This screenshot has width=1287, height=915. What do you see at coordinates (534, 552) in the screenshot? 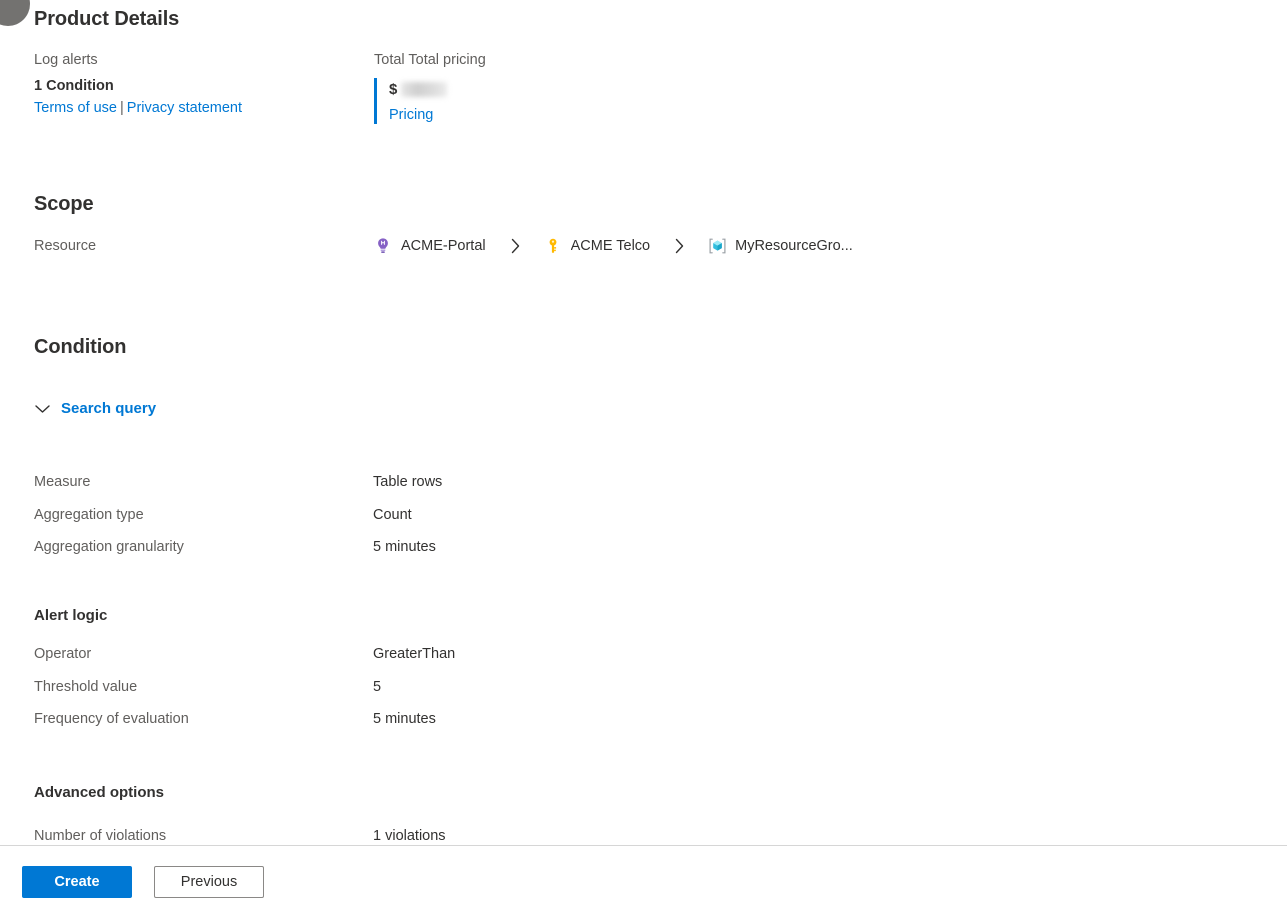
I see `aggregation-granularity-row: Aggregation granularity 5 minutes` at bounding box center [534, 552].